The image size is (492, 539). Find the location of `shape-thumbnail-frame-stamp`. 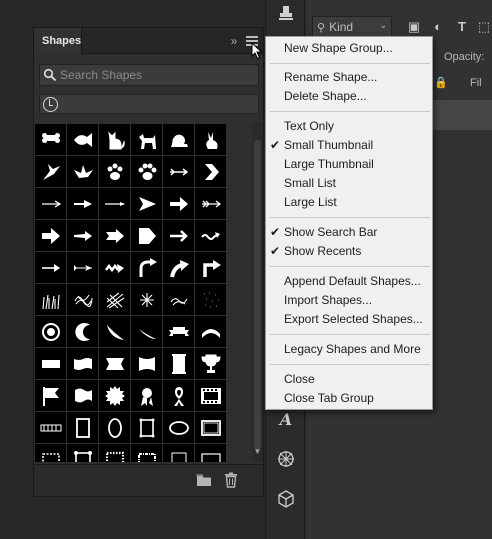

shape-thumbnail-frame-stamp is located at coordinates (114, 453).